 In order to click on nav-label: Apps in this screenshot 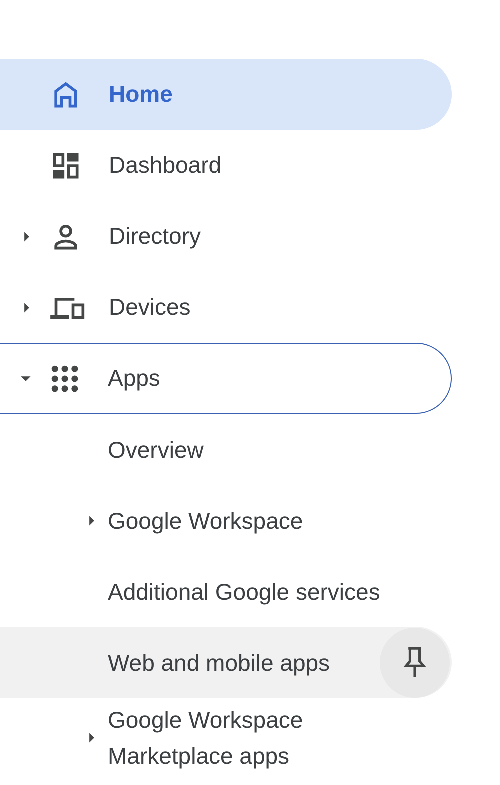, I will do `click(134, 379)`.